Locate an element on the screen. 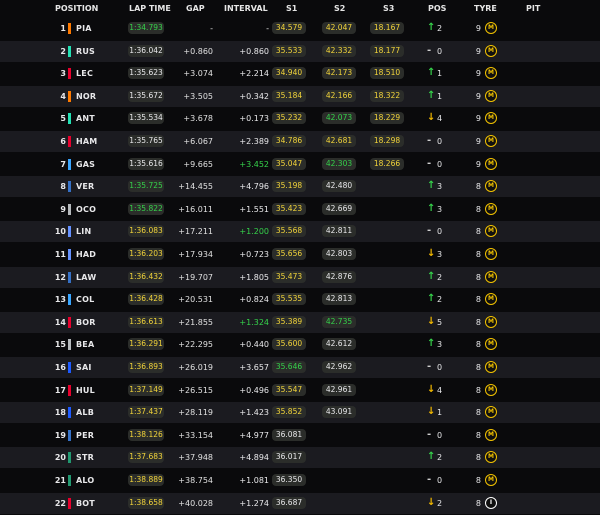 This screenshot has width=600, height=515. sector-1-time: 35.568 is located at coordinates (289, 231).